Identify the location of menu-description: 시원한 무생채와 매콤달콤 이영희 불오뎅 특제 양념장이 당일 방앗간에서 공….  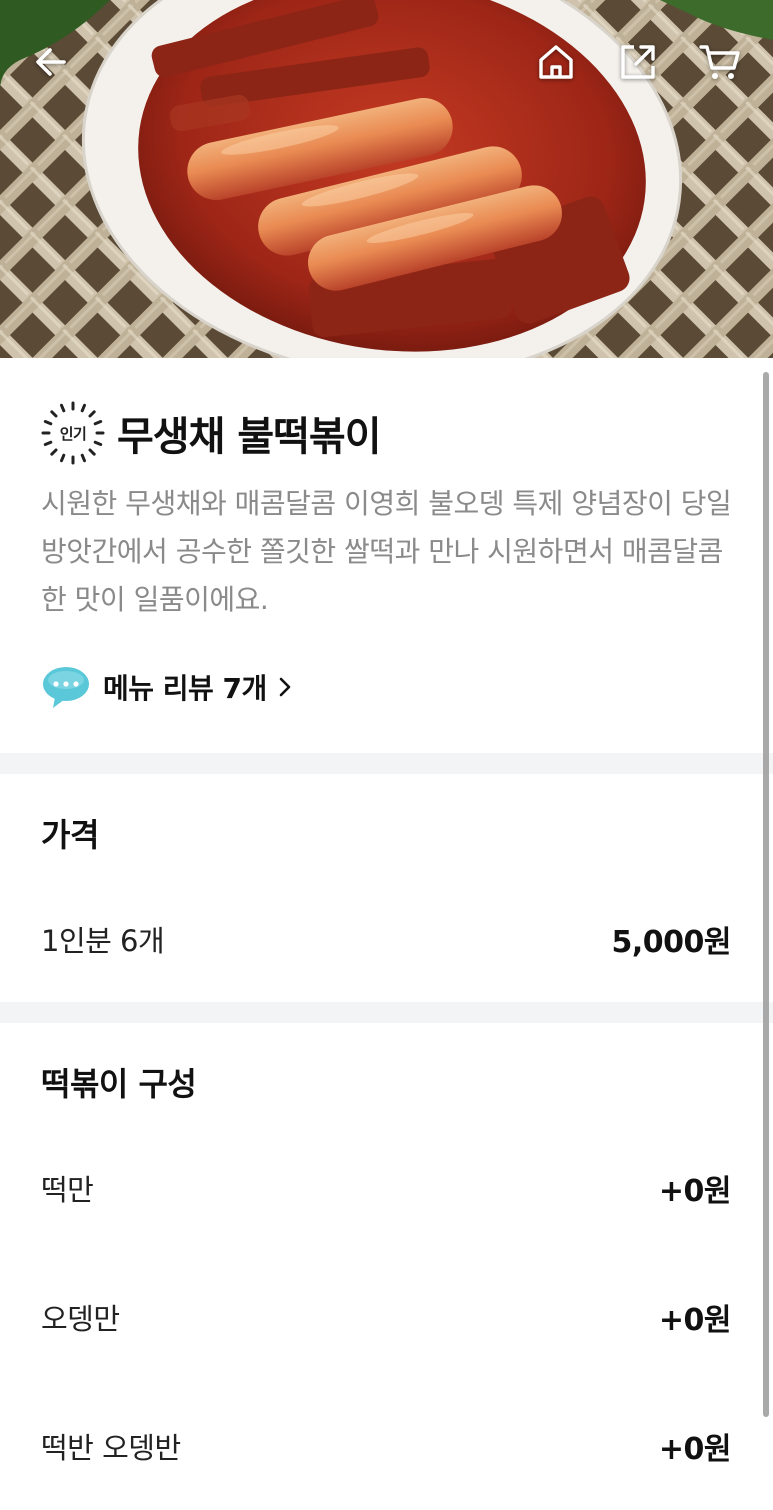
(386, 551).